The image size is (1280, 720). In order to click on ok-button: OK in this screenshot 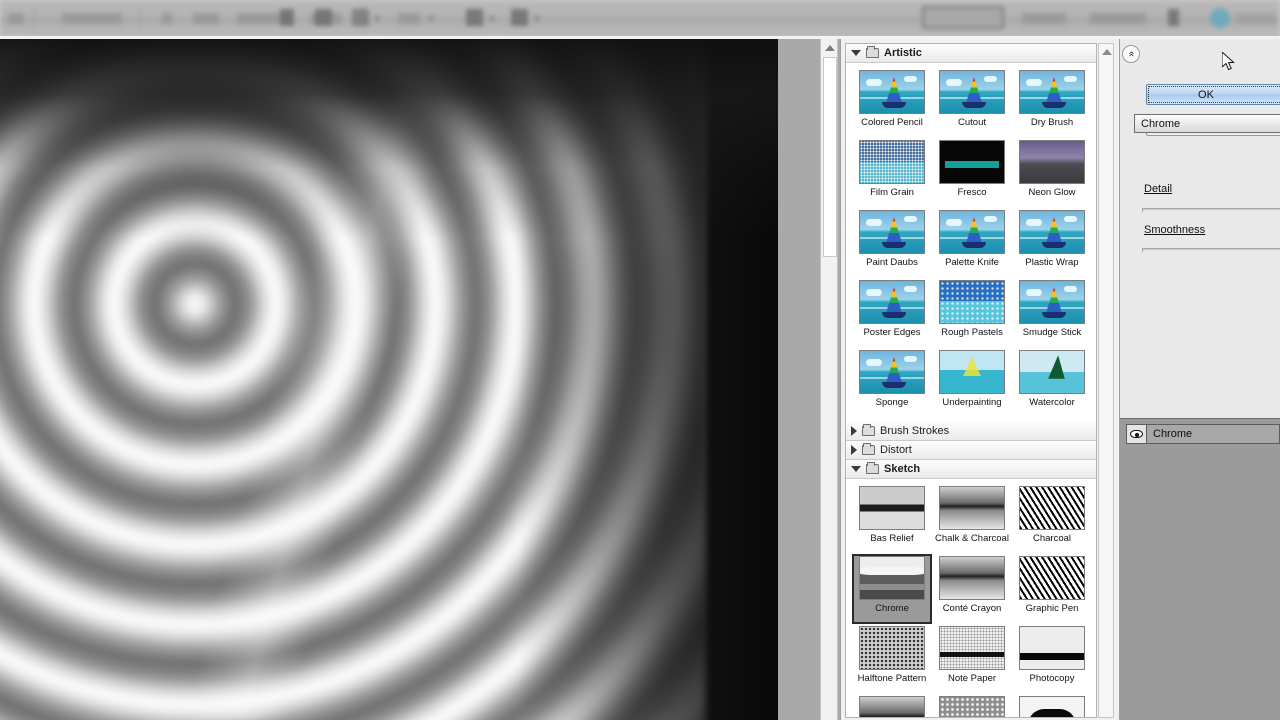, I will do `click(1213, 94)`.